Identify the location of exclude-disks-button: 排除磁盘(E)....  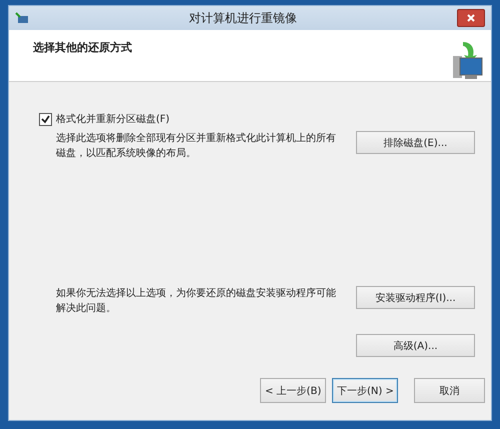
(415, 142).